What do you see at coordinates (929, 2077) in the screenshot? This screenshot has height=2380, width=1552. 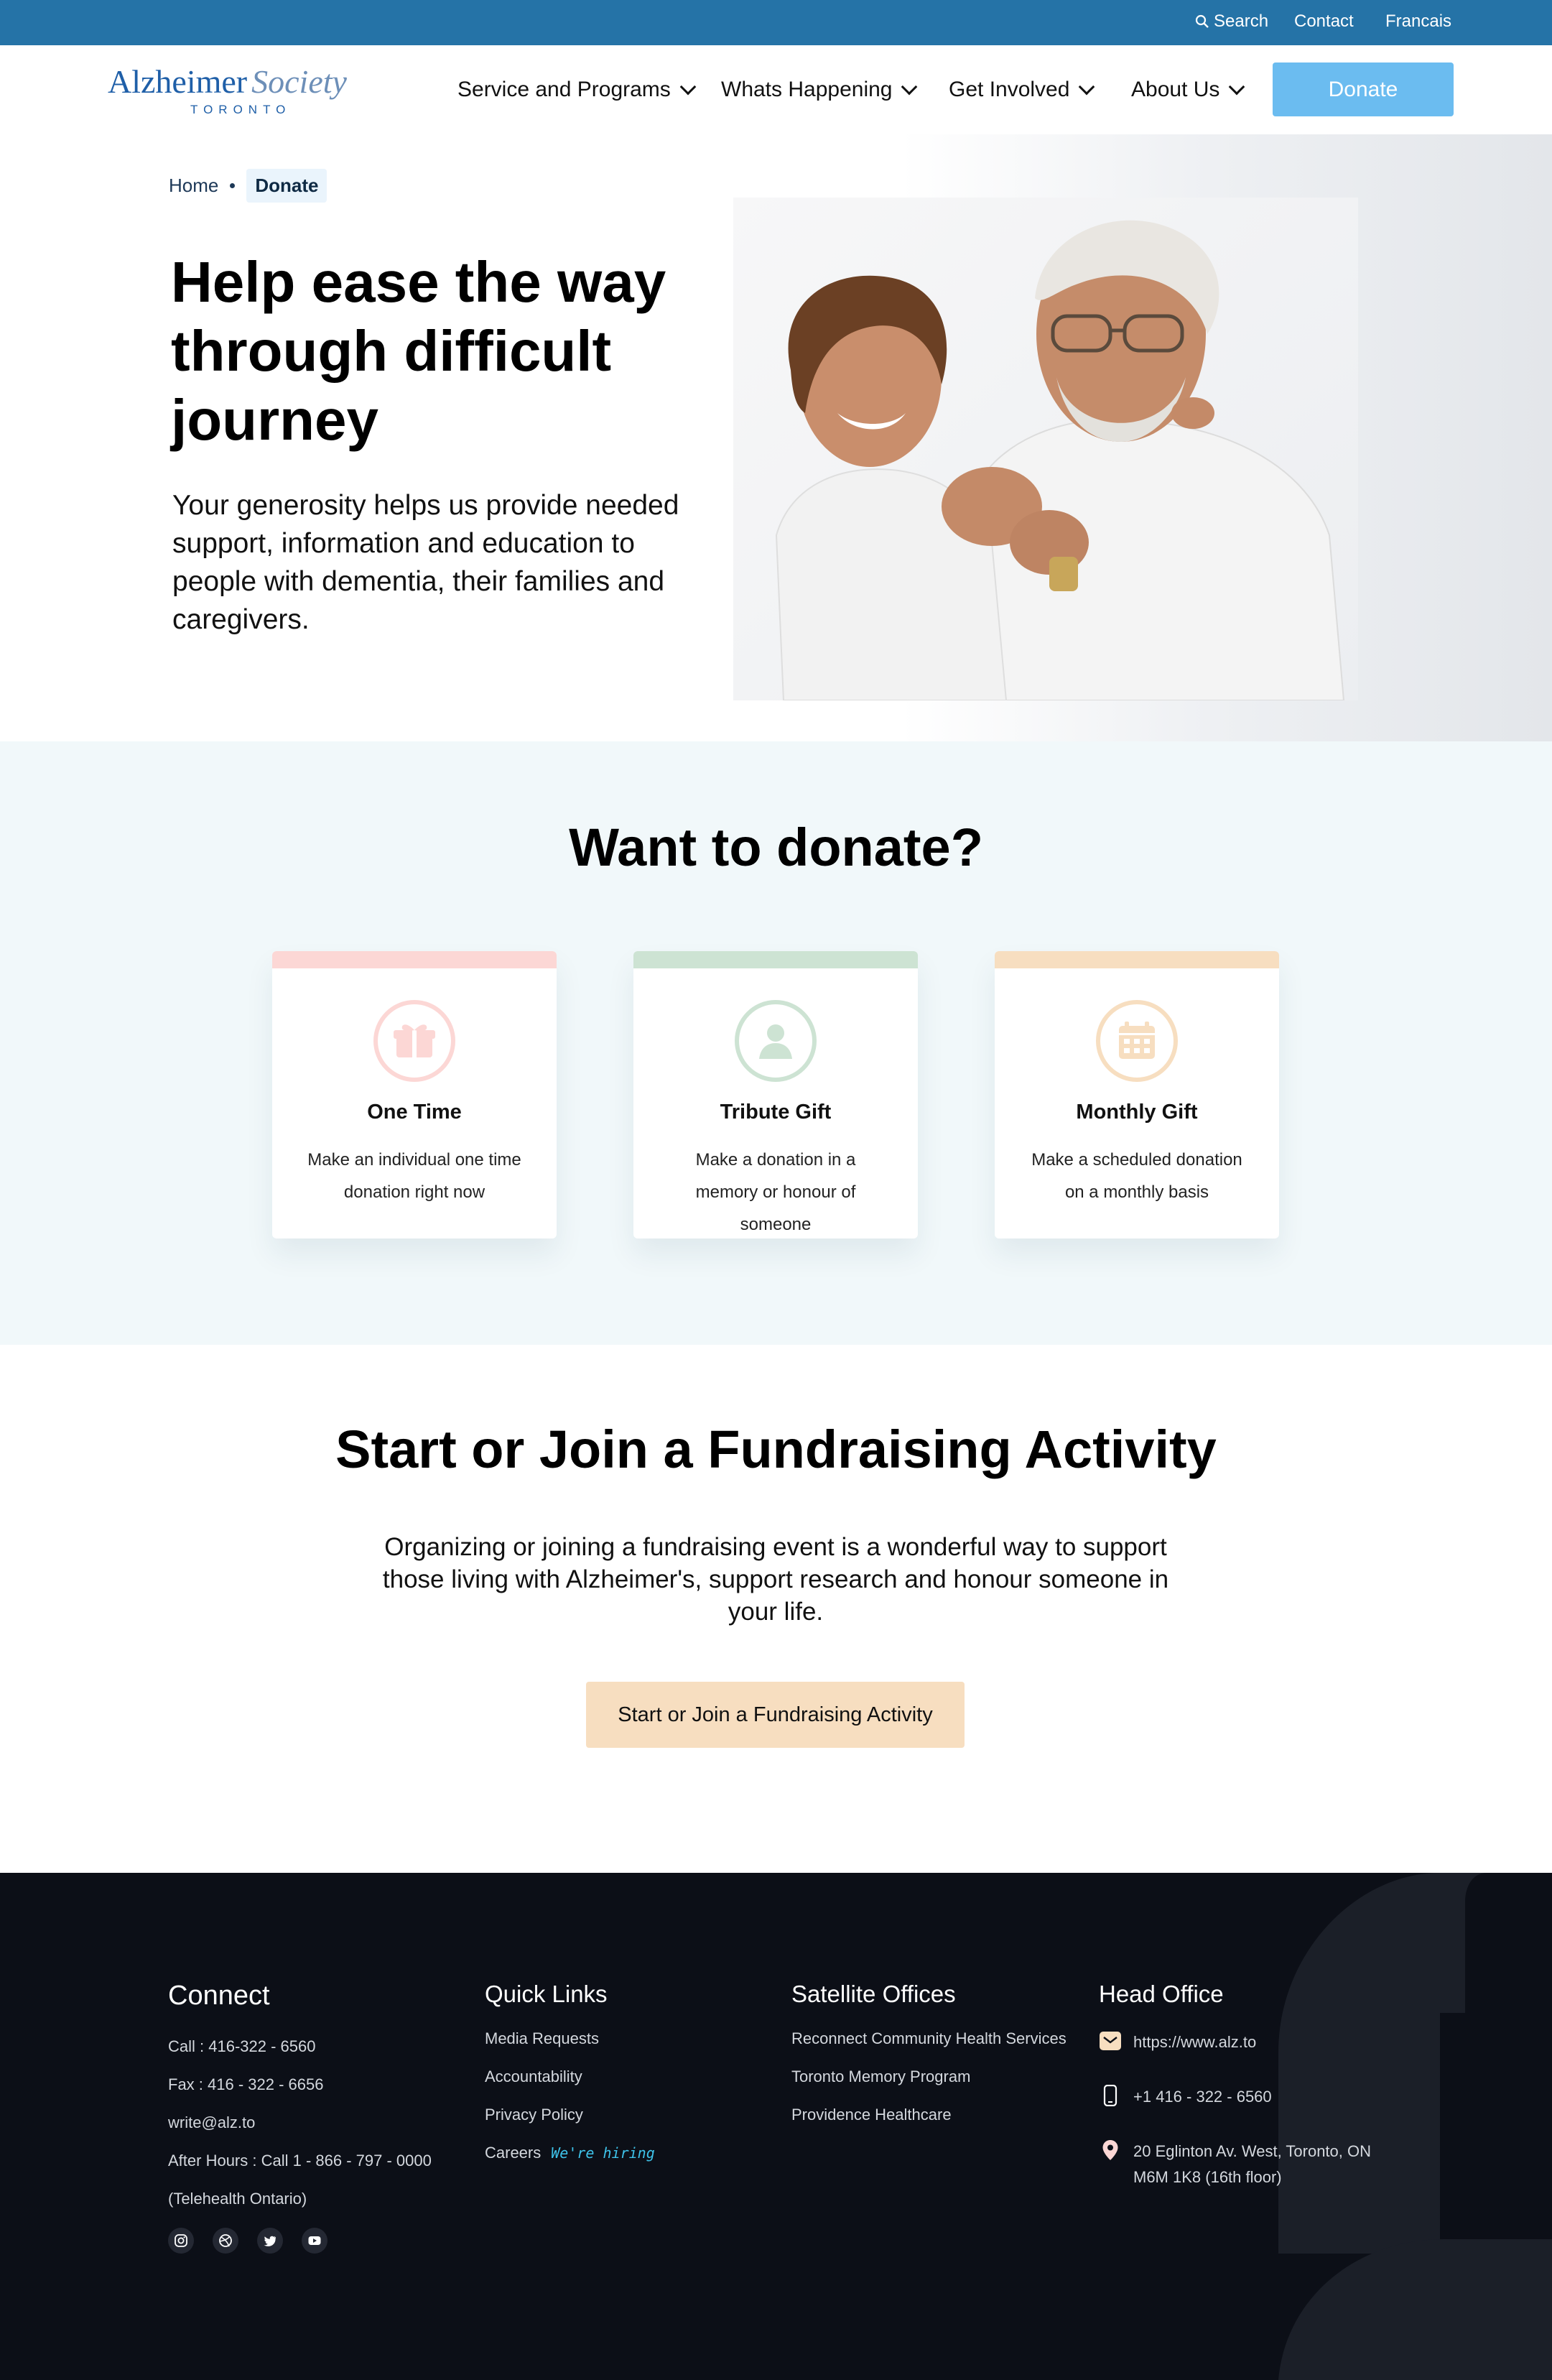 I see `link-toronto-memory: Toronto Memory Program` at bounding box center [929, 2077].